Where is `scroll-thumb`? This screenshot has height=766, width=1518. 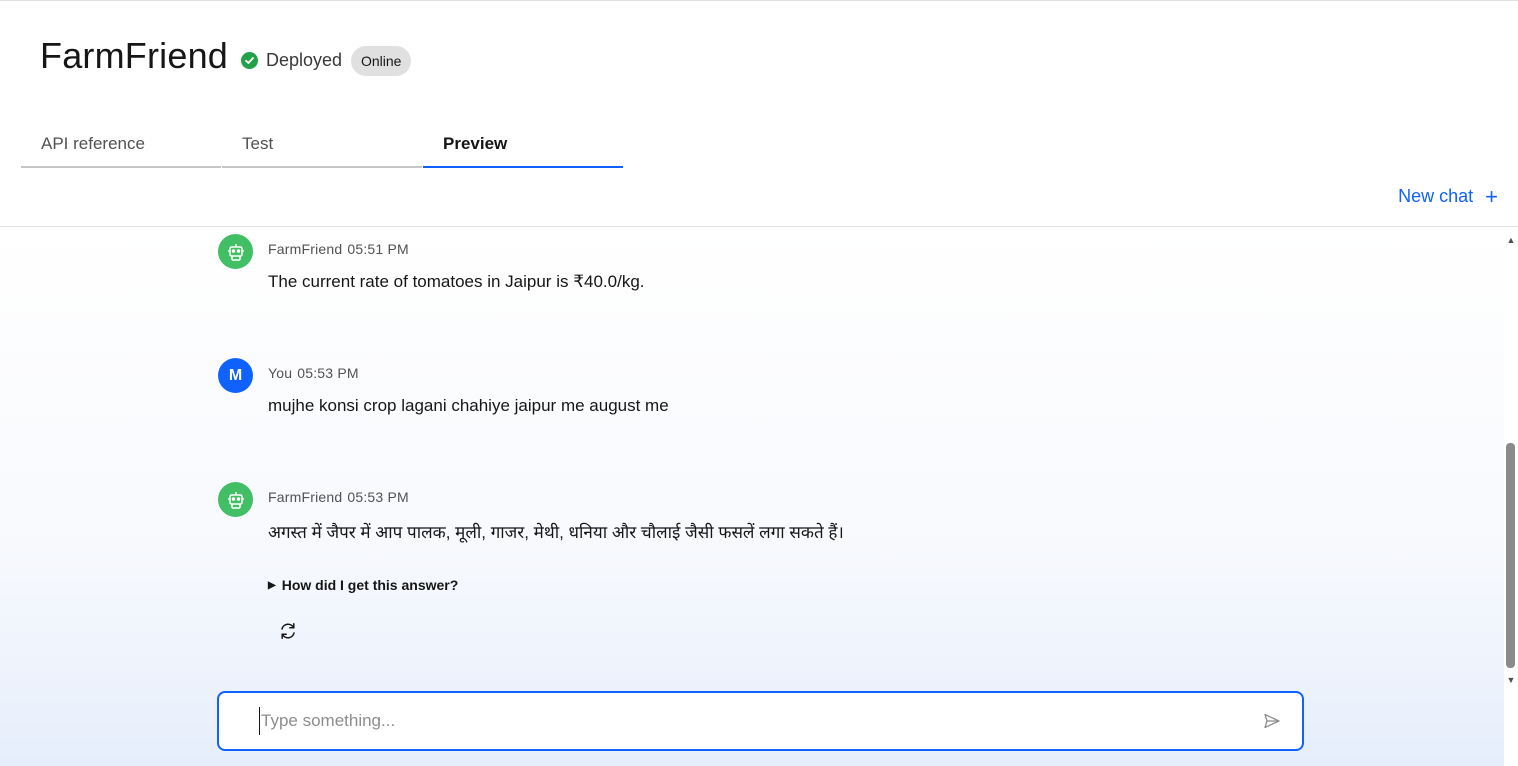 scroll-thumb is located at coordinates (1510, 555).